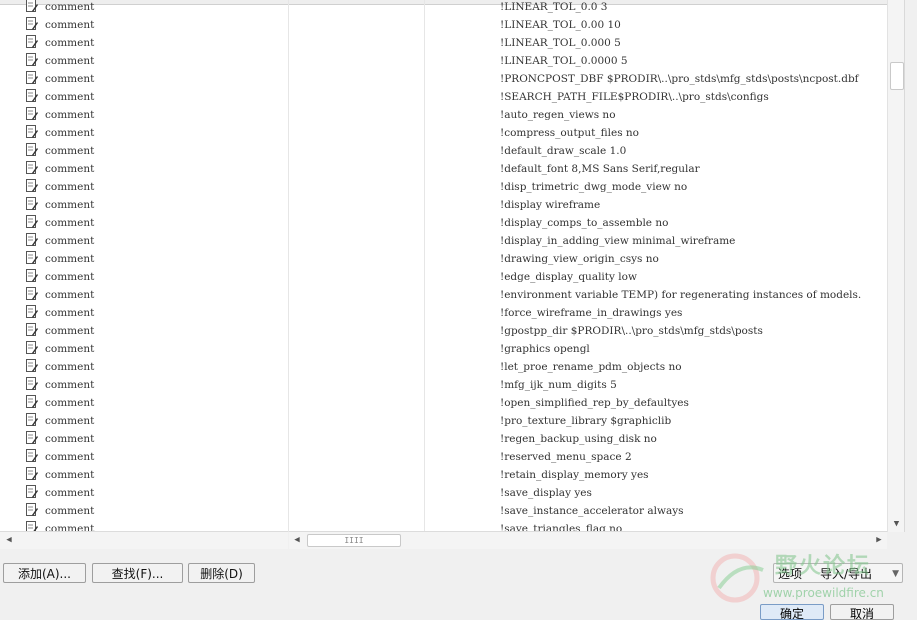 This screenshot has height=620, width=917. What do you see at coordinates (570, 133) in the screenshot?
I see `row-value: !compress_output_files no` at bounding box center [570, 133].